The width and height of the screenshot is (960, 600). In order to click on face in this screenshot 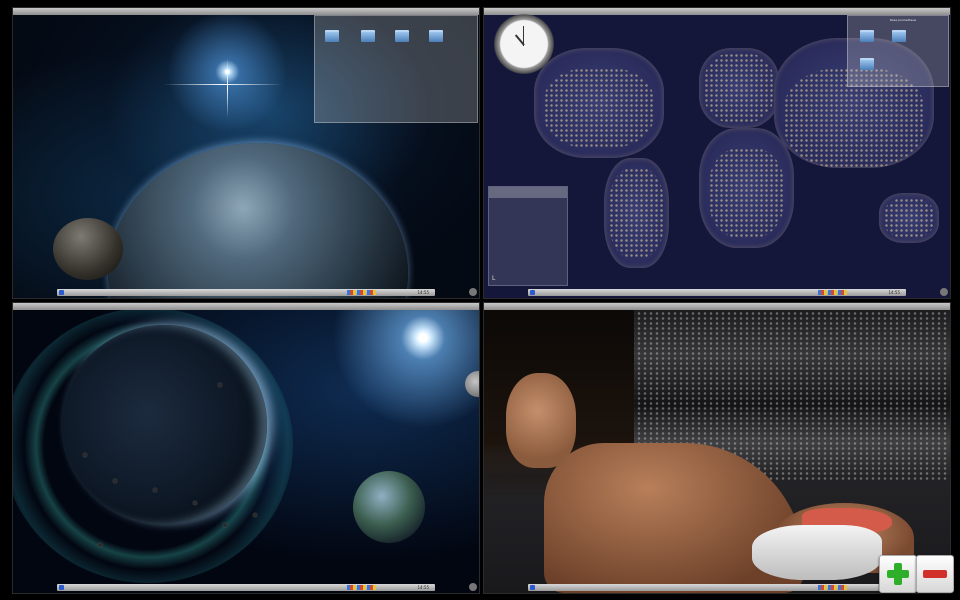, I will do `click(541, 420)`.